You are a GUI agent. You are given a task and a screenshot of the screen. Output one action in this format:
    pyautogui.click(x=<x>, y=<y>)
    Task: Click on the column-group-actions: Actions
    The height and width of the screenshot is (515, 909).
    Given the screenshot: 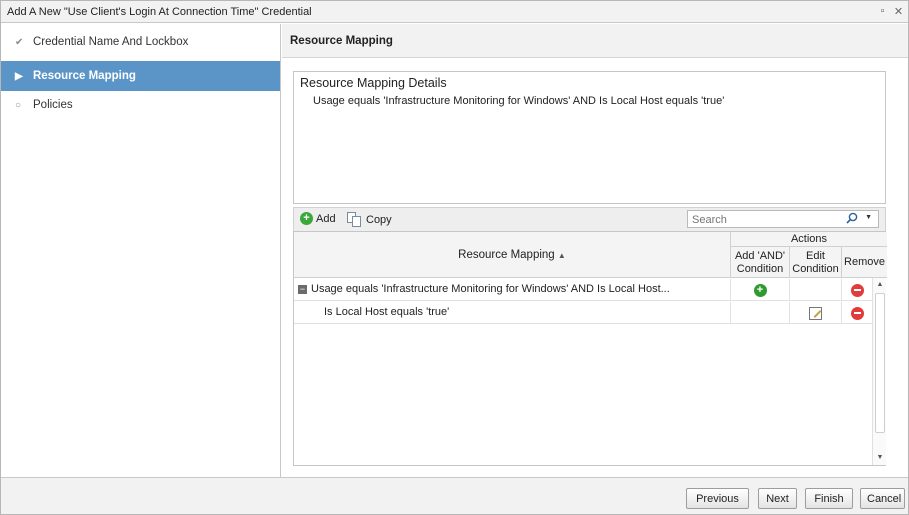 What is the action you would take?
    pyautogui.click(x=809, y=239)
    